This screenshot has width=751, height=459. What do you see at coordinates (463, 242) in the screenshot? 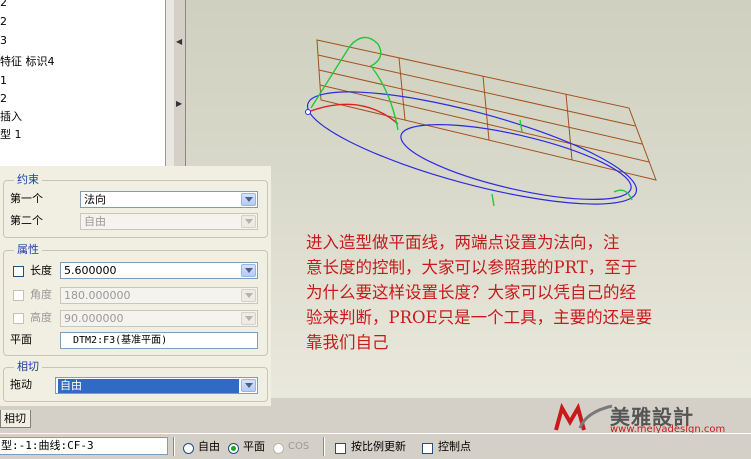
I see `annotation-line: 进入造型做平面线，两端点设置为法向，注` at bounding box center [463, 242].